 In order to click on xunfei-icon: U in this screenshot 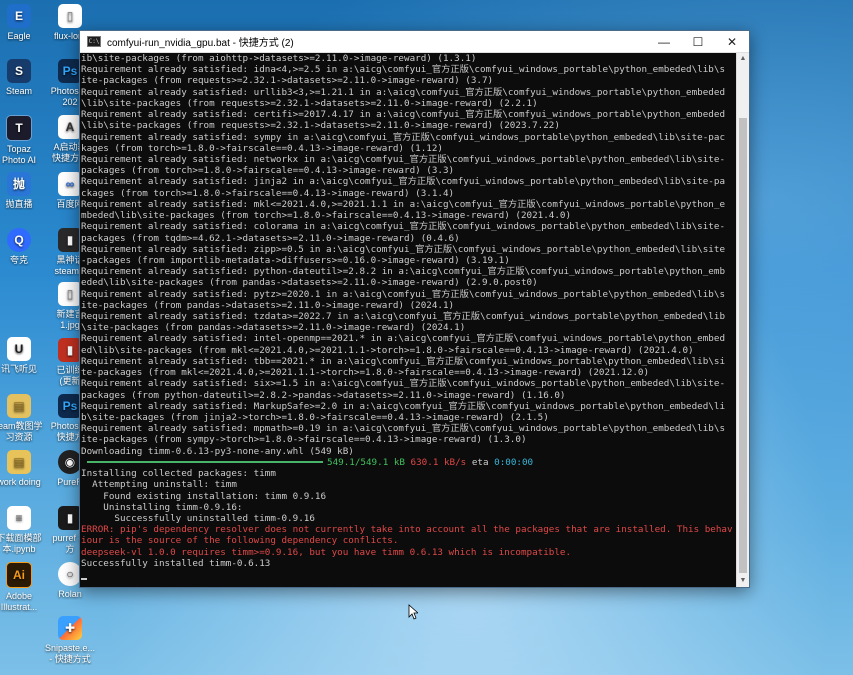, I will do `click(19, 349)`.